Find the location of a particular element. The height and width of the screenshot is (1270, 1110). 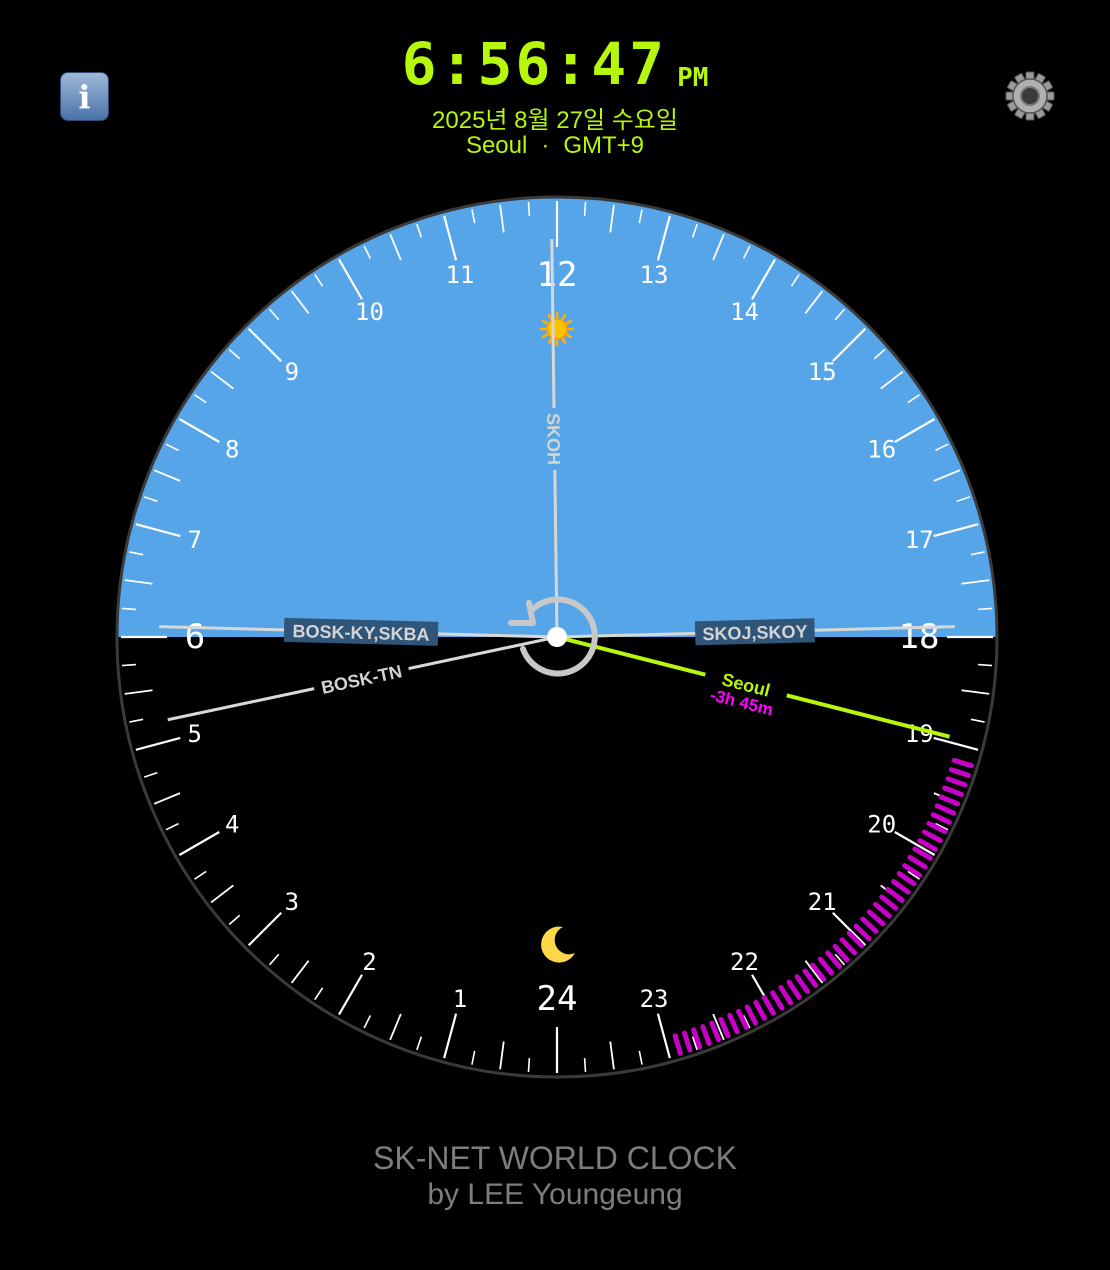

hand-label-group: SKOH is located at coordinates (554, 439).